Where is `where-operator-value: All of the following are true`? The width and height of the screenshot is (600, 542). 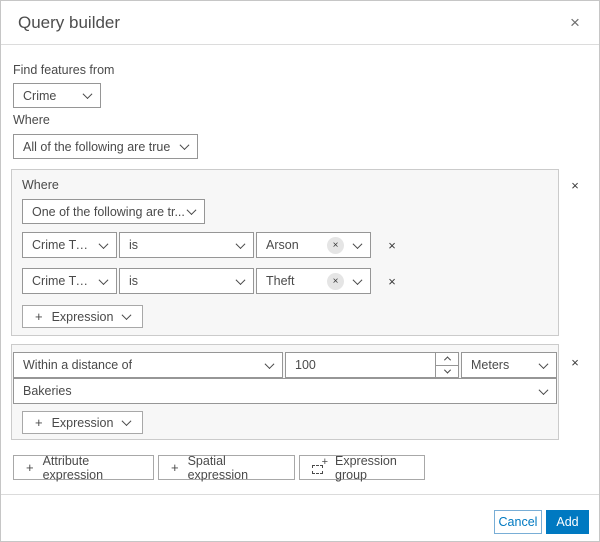
where-operator-value: All of the following are true is located at coordinates (97, 146).